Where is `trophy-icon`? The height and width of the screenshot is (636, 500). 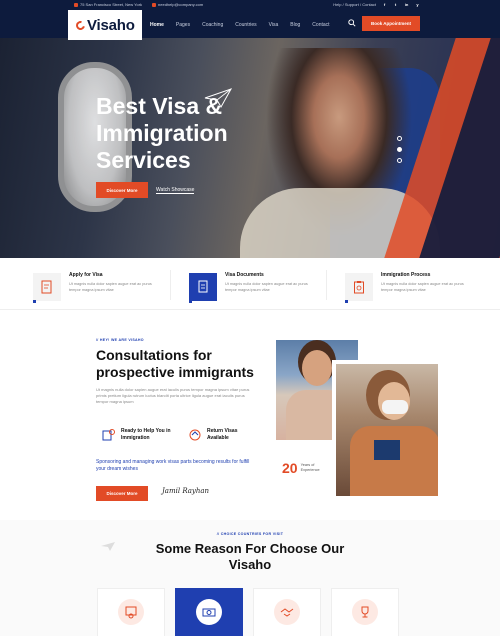 trophy-icon is located at coordinates (365, 612).